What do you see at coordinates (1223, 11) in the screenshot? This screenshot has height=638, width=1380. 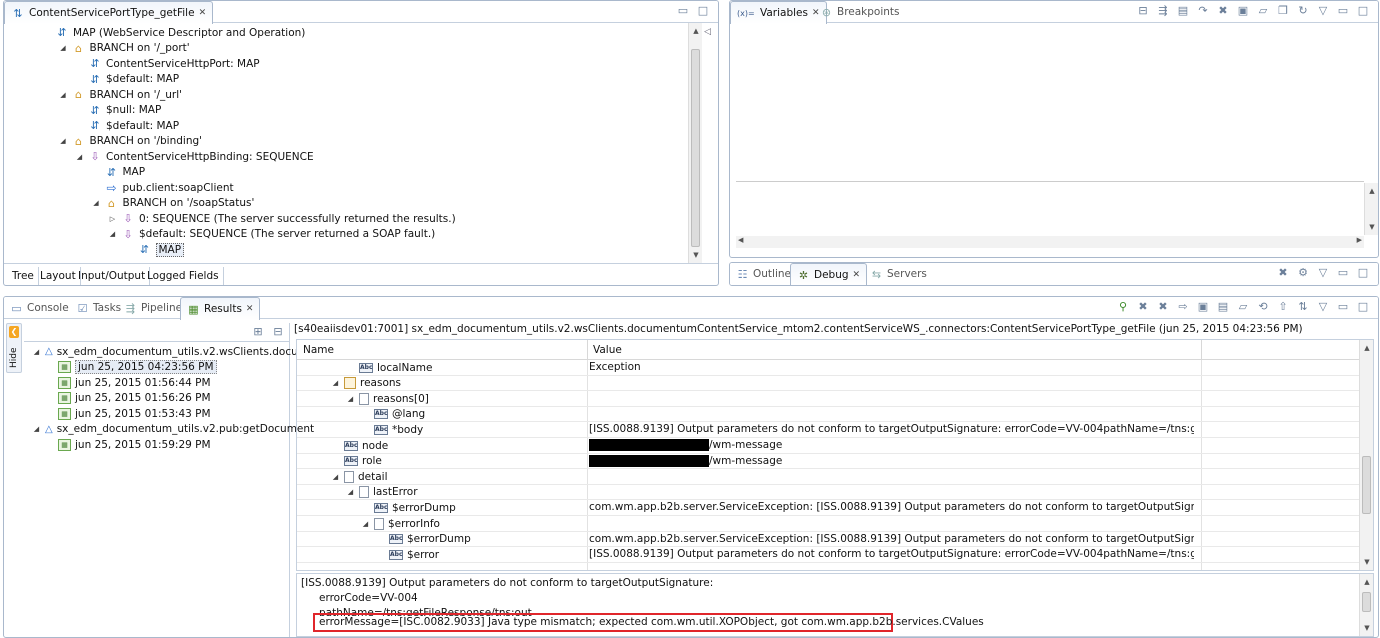 I see `remove-icon: ✖` at bounding box center [1223, 11].